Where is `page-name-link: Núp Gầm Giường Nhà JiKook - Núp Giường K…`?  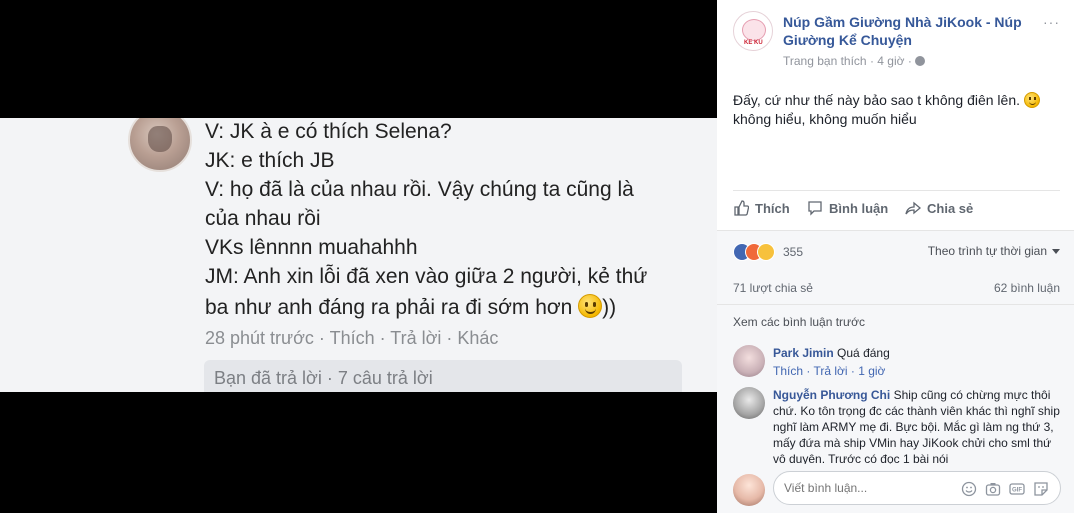
page-name-link: Núp Gầm Giường Nhà JiKook - Núp Giường K… is located at coordinates (908, 31).